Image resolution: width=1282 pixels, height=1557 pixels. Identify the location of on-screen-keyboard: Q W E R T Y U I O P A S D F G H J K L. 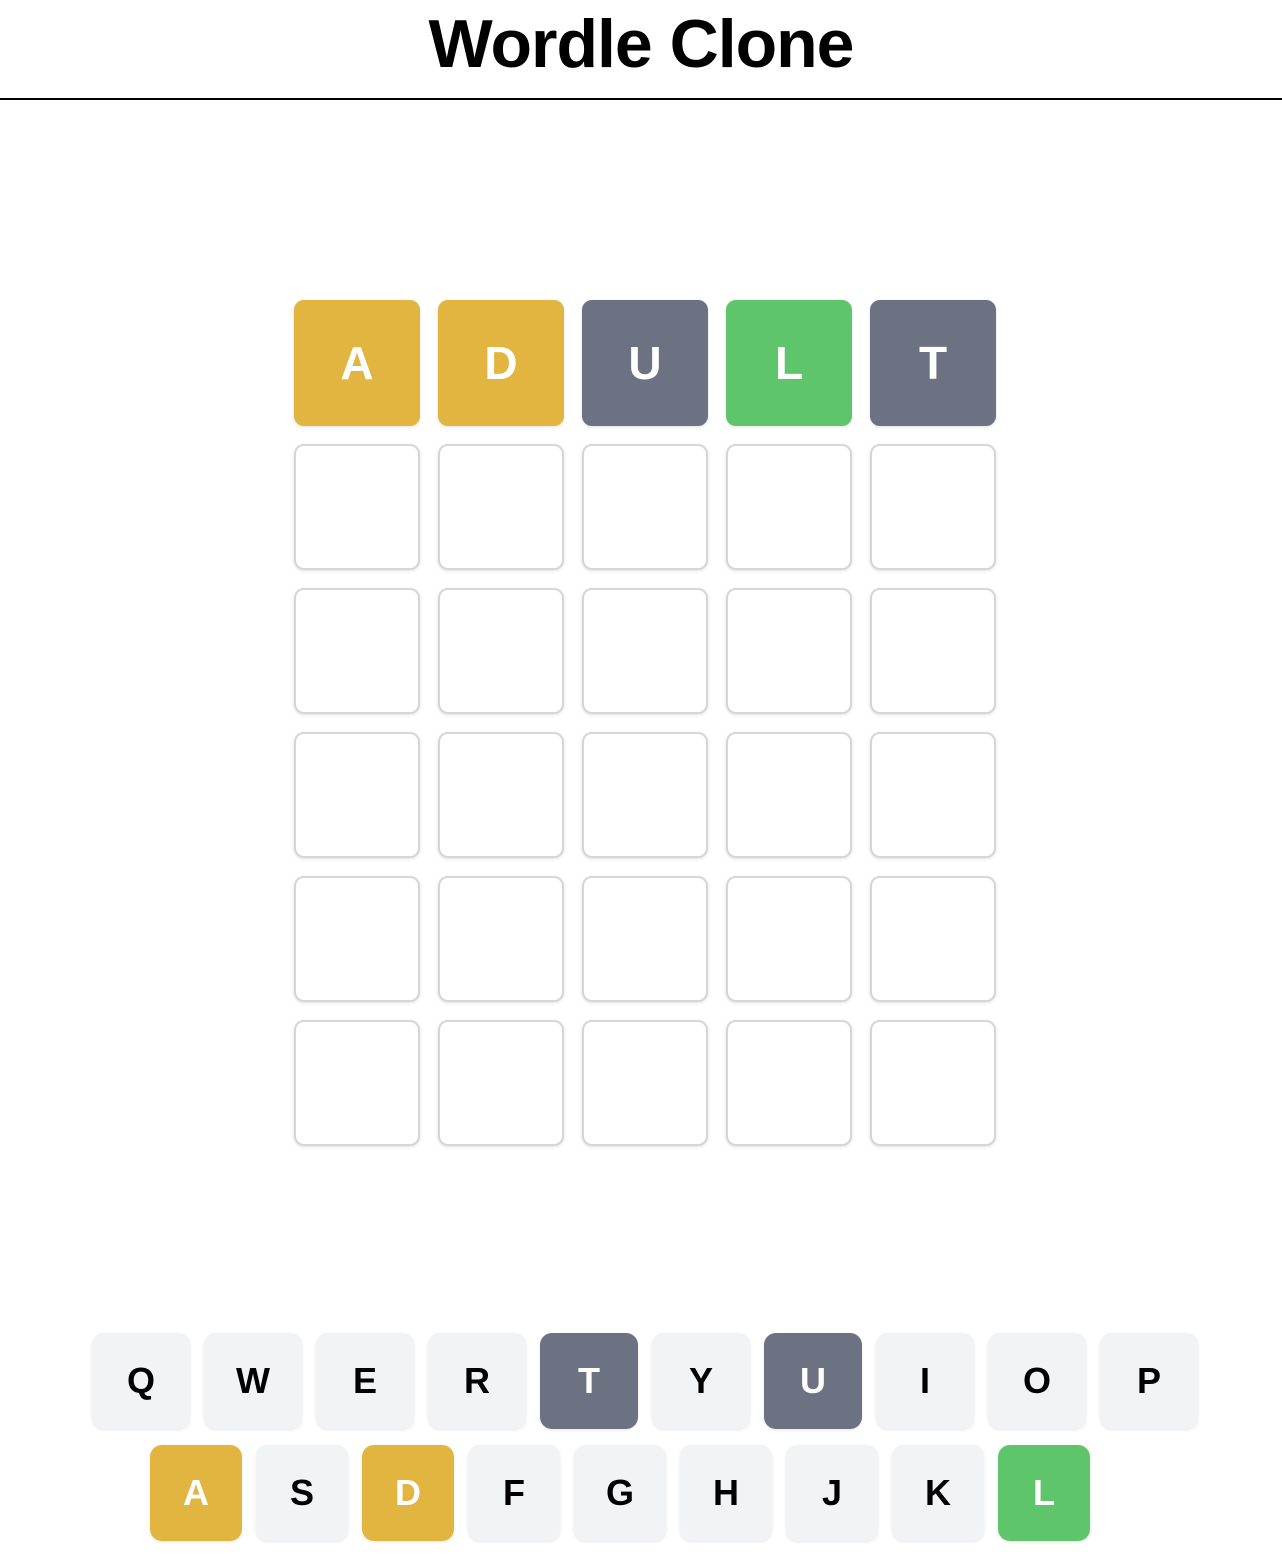
(646, 1445).